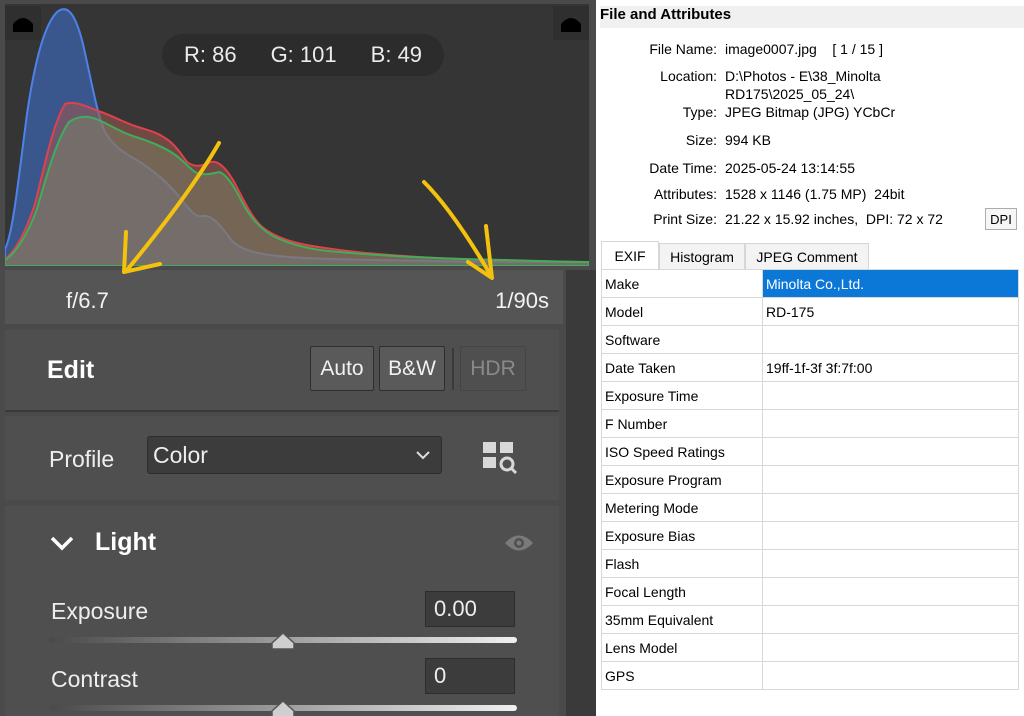 The image size is (1024, 716). Describe the element at coordinates (685, 219) in the screenshot. I see `print-size-label: Print Size:` at that location.